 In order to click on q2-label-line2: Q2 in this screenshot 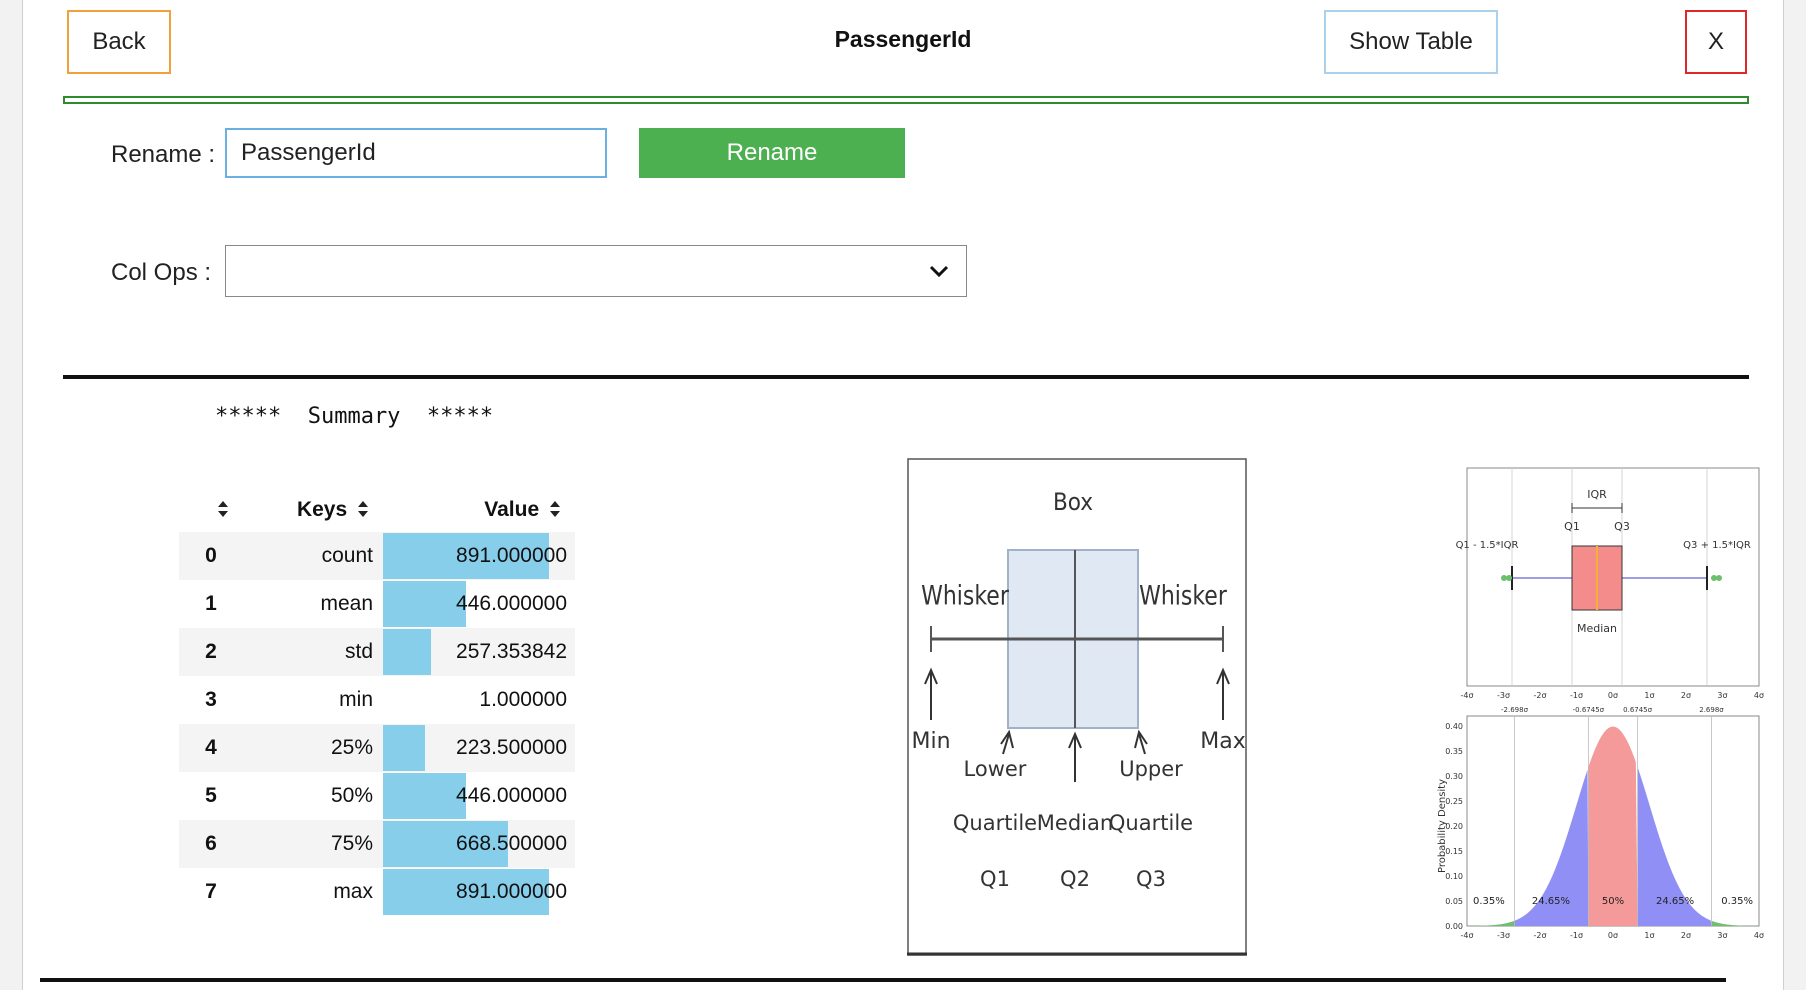, I will do `click(1075, 879)`.